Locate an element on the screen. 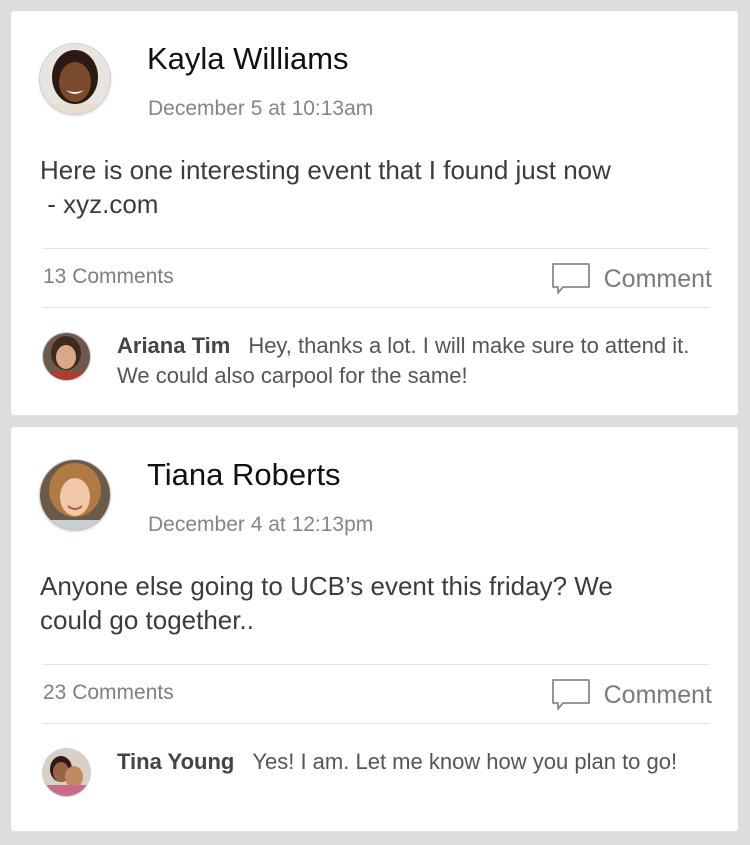 This screenshot has height=845, width=750. post-author-name: Tiana Roberts is located at coordinates (244, 475).